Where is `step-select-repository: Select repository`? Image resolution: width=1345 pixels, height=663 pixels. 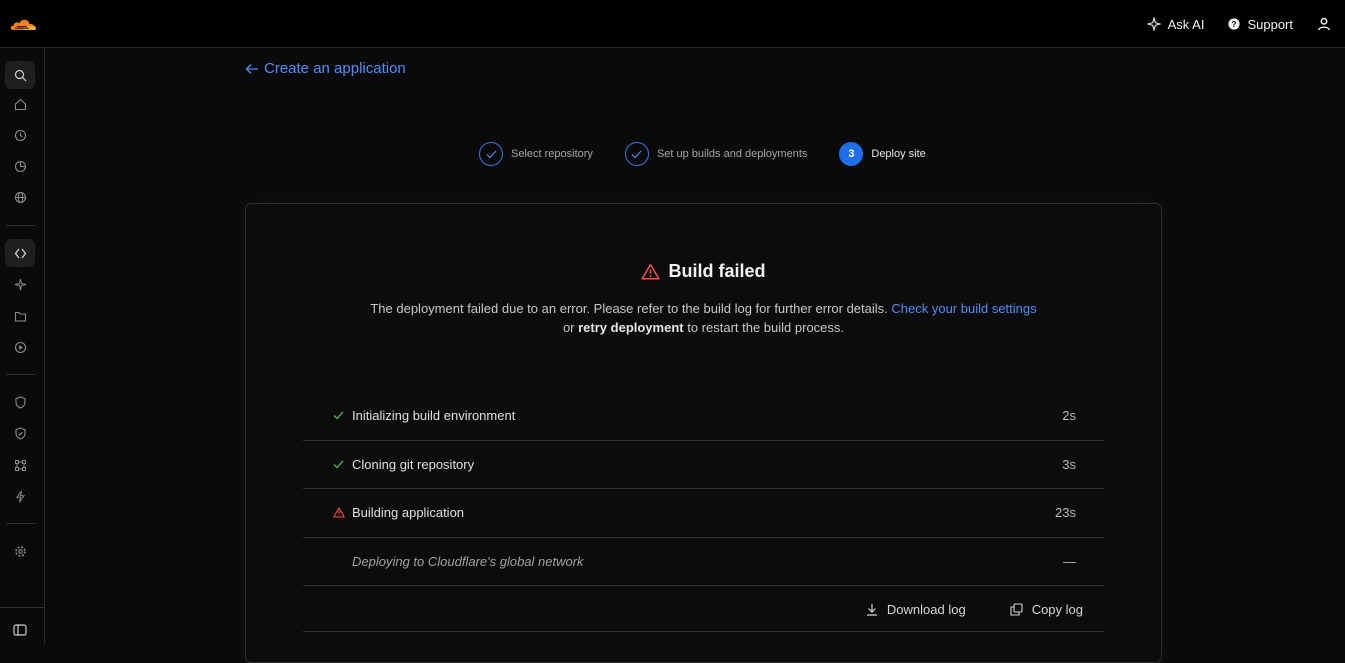 step-select-repository: Select repository is located at coordinates (536, 154).